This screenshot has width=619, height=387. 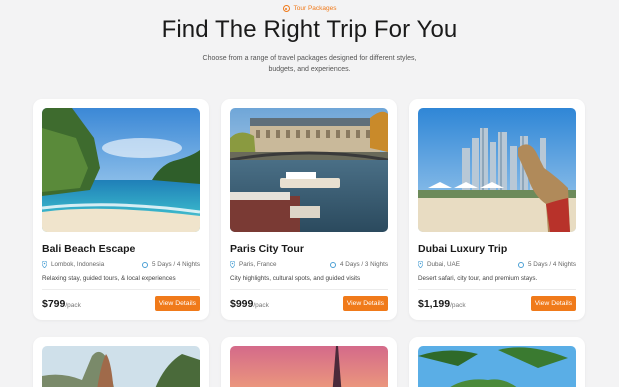 I want to click on package-image-tropical, so click(x=497, y=366).